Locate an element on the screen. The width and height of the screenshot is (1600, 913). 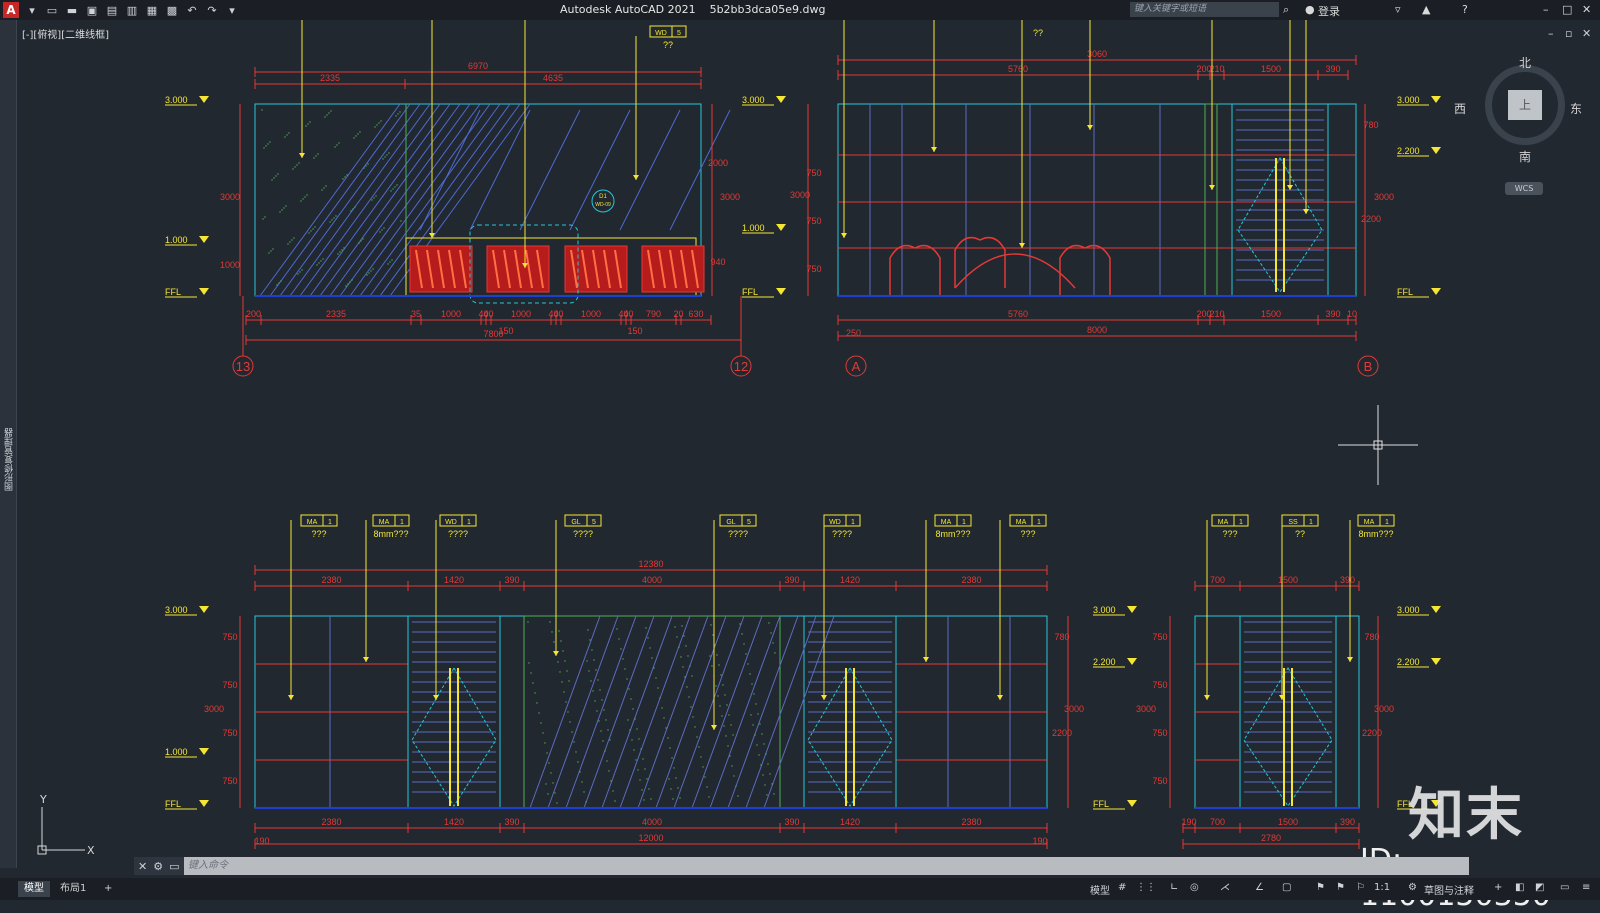
compass-south: 南 is located at coordinates (1525, 156).